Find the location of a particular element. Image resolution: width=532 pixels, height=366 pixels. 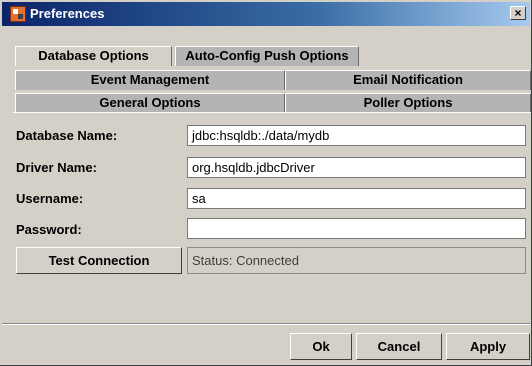

username-label: Username: is located at coordinates (50, 198).